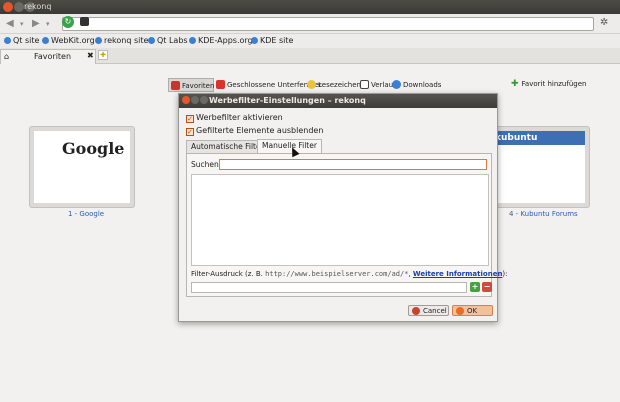 This screenshot has width=620, height=402. I want to click on add-favorite-button: ✚ Favorit hinzufügen, so click(548, 84).